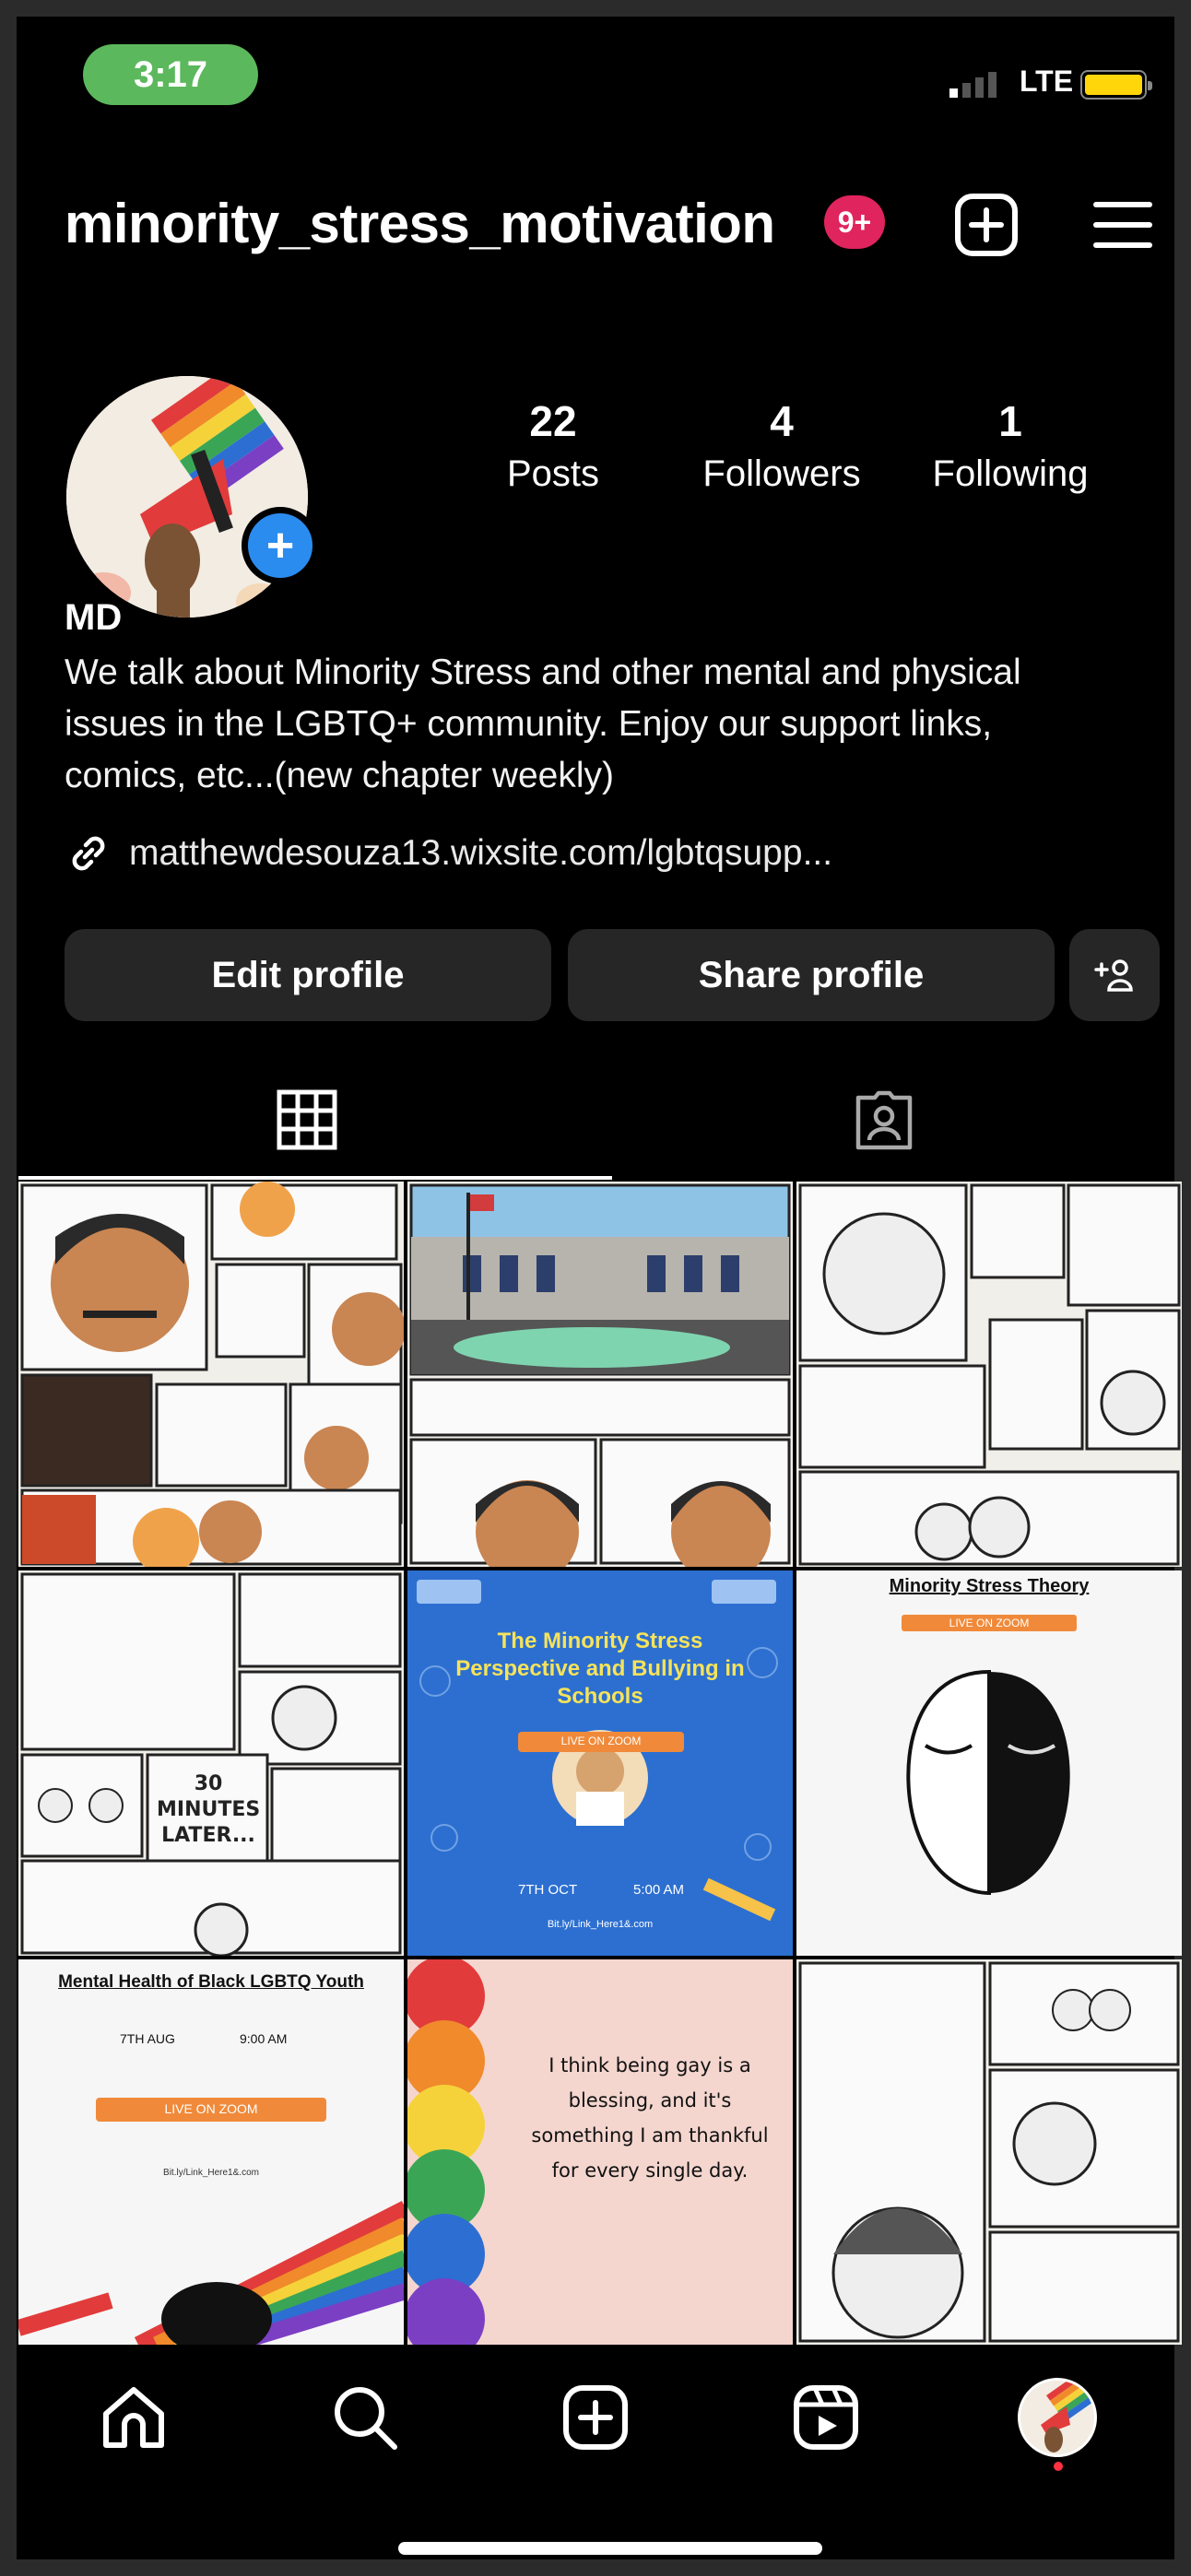 This screenshot has width=1191, height=2576. I want to click on share-profile-button: Share profile, so click(812, 975).